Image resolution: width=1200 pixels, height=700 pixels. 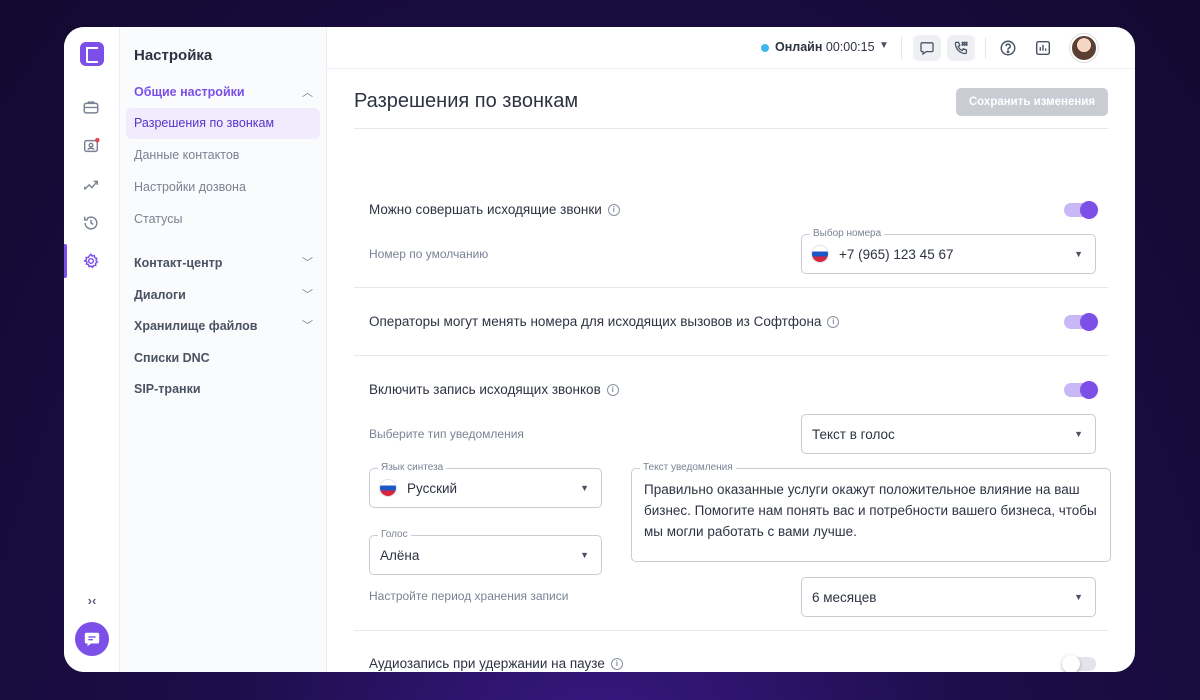 What do you see at coordinates (799, 47) in the screenshot?
I see `status-label: Онлайн` at bounding box center [799, 47].